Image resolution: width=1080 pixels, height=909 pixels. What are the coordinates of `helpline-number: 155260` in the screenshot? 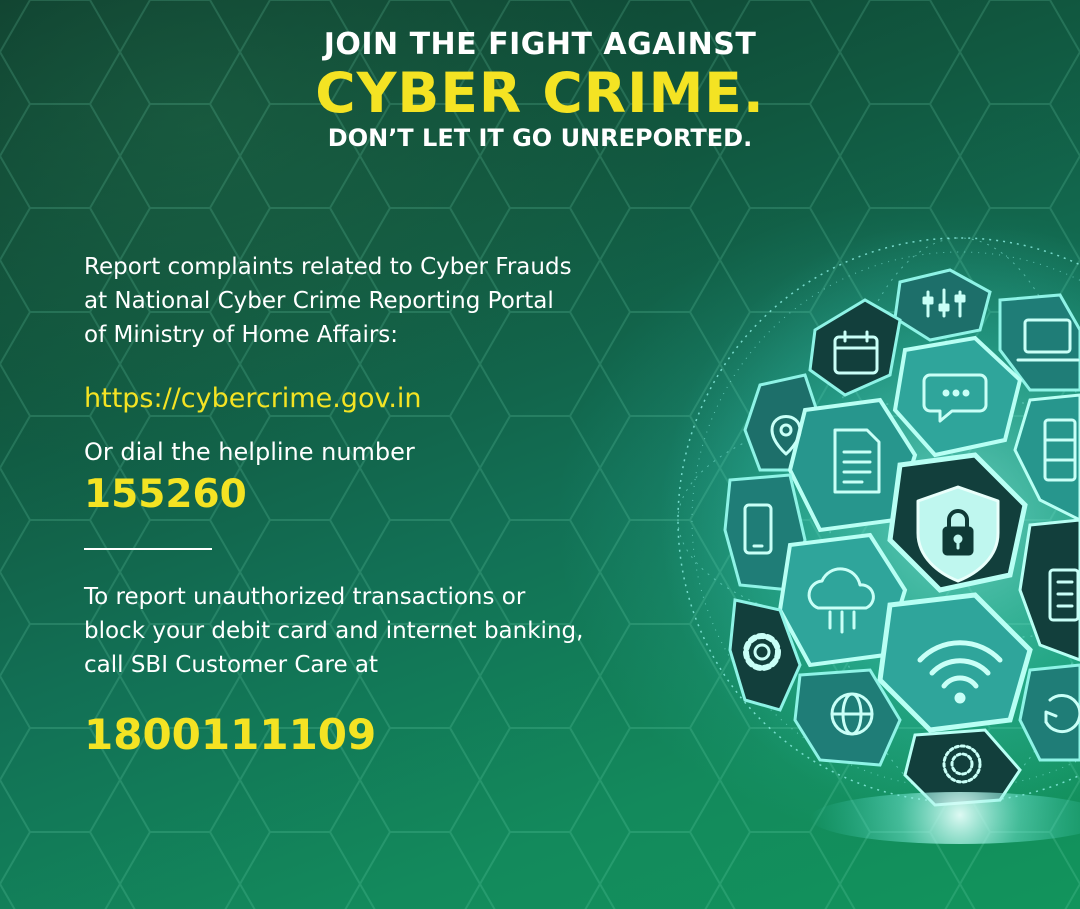 It's located at (165, 494).